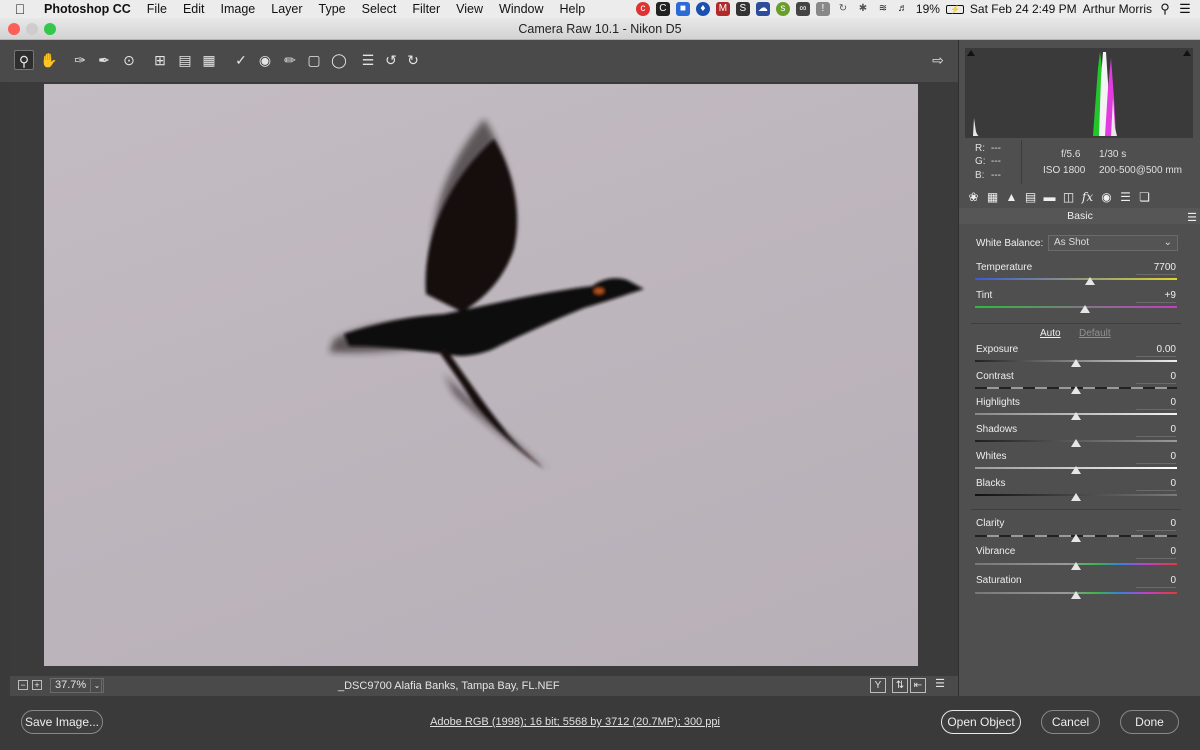  I want to click on zoom-tool-icon: ⚲, so click(24, 60).